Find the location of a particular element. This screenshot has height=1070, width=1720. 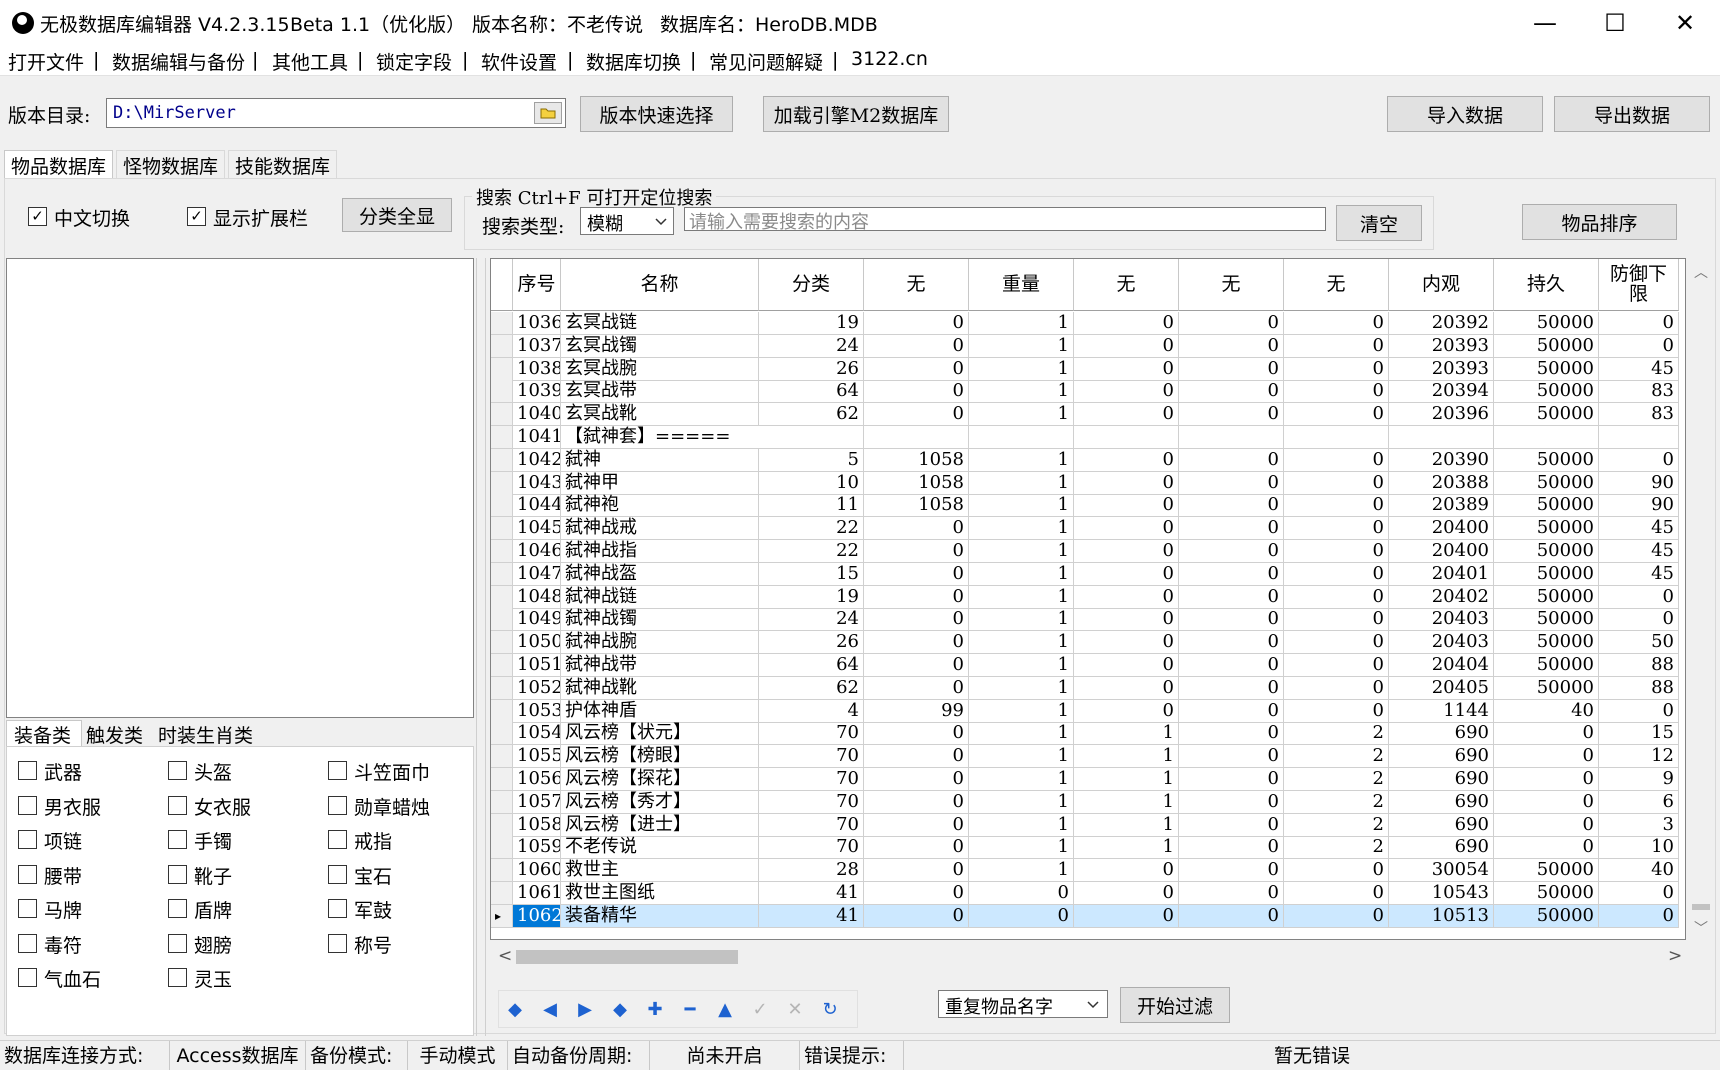

table-cell: 20403 is located at coordinates (1441, 643).